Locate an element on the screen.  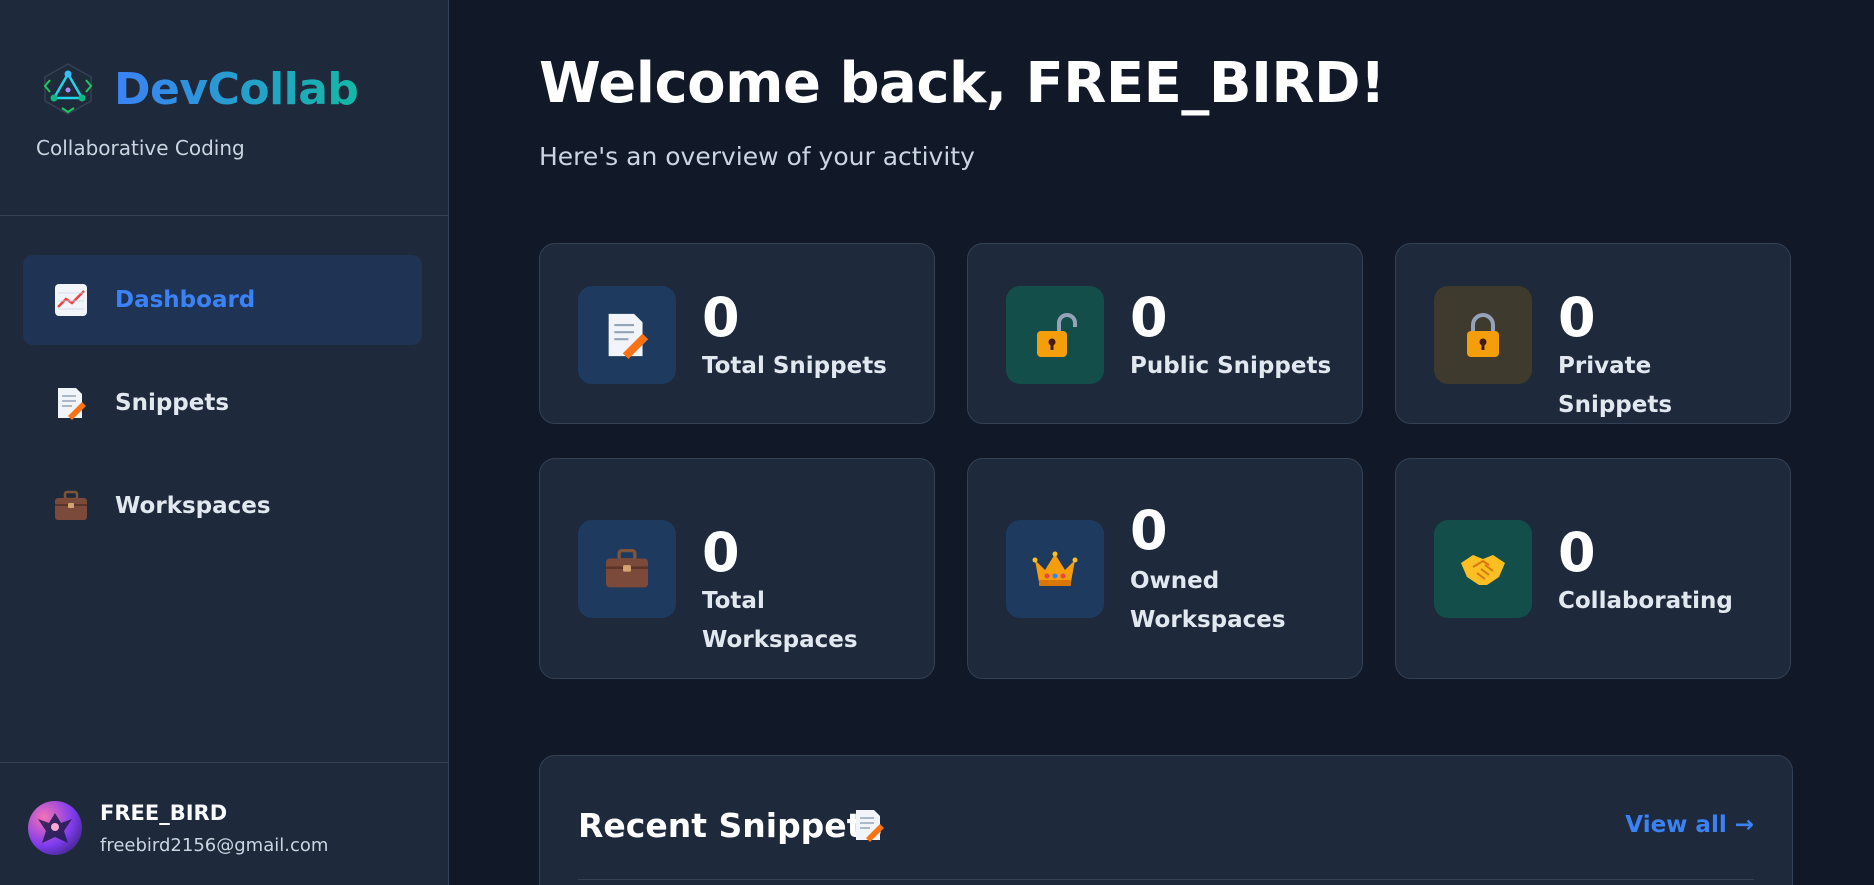
chart-icon is located at coordinates (71, 300).